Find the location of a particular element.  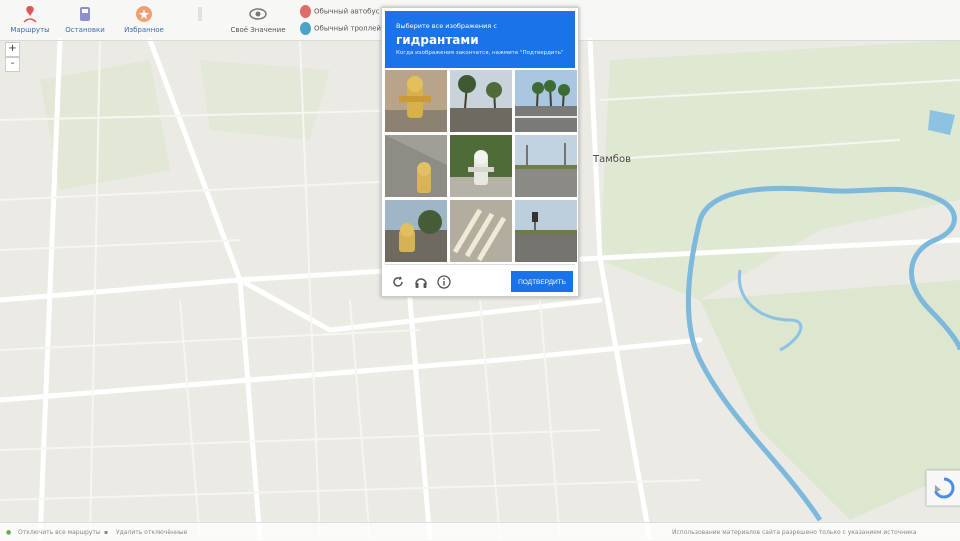

toolbar-item-label: Остановки is located at coordinates (85, 30).